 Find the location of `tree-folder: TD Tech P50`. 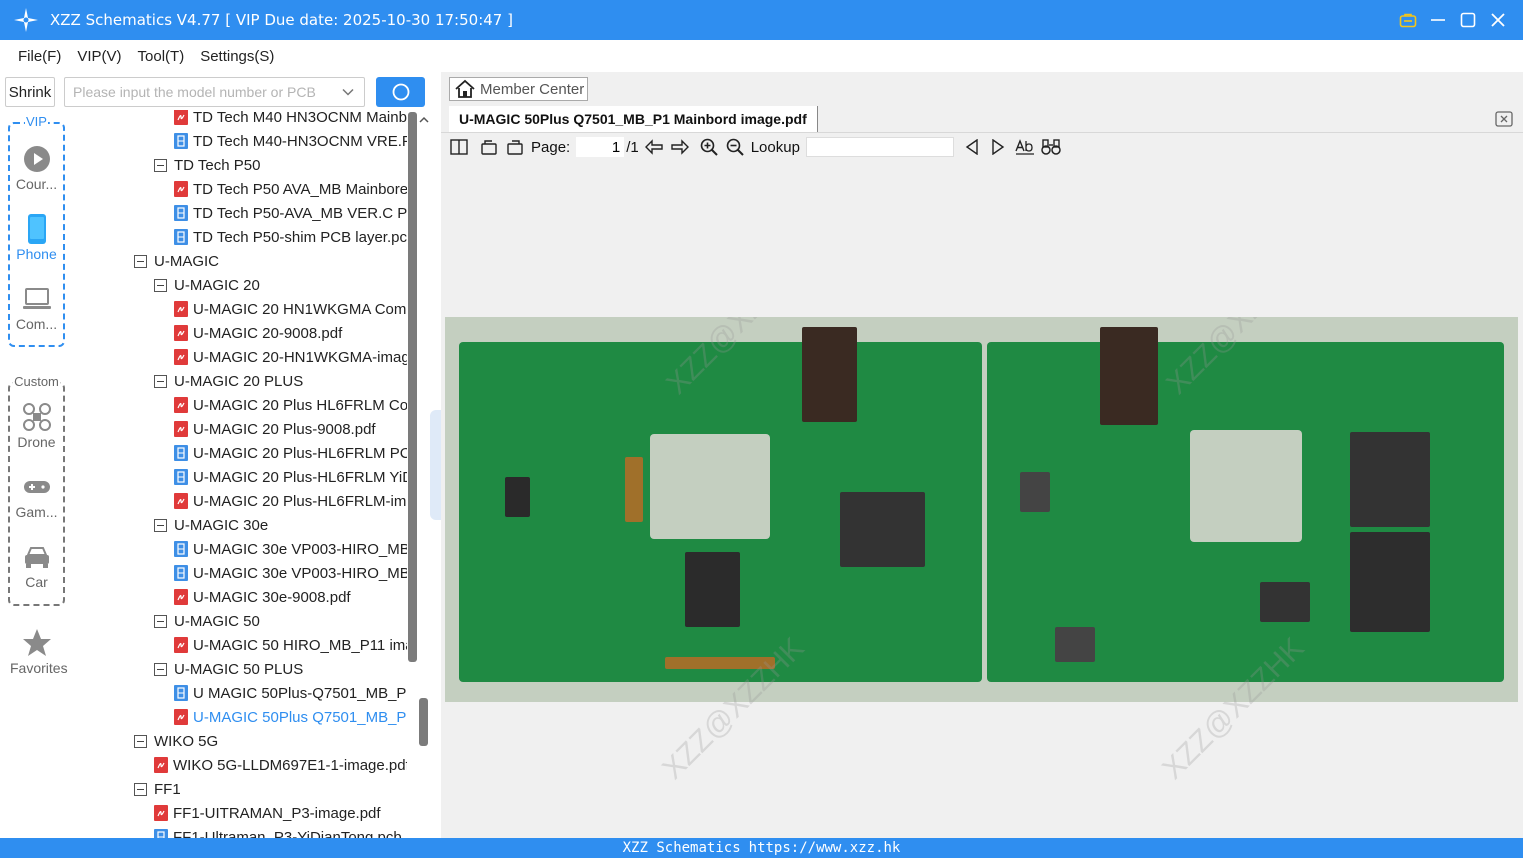

tree-folder: TD Tech P50 is located at coordinates (207, 165).